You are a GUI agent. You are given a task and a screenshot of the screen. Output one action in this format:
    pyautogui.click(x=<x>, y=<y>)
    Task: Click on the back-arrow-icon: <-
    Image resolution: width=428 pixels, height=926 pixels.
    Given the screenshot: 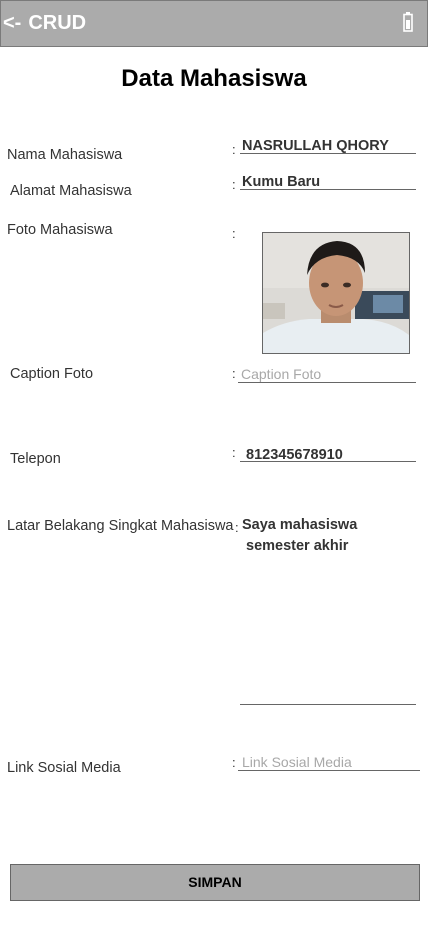 What is the action you would take?
    pyautogui.click(x=12, y=23)
    